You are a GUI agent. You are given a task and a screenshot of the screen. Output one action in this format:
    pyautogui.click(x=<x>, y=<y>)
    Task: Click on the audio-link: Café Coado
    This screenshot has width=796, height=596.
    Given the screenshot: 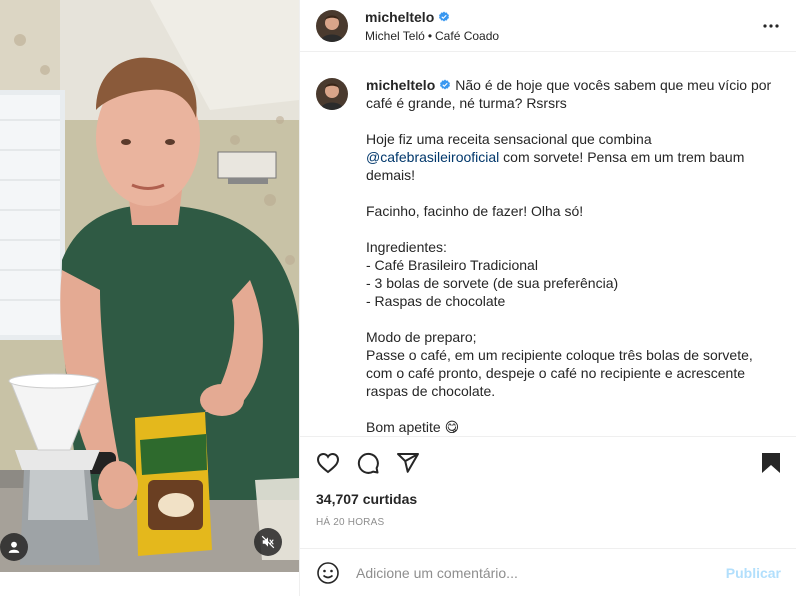 What is the action you would take?
    pyautogui.click(x=467, y=36)
    